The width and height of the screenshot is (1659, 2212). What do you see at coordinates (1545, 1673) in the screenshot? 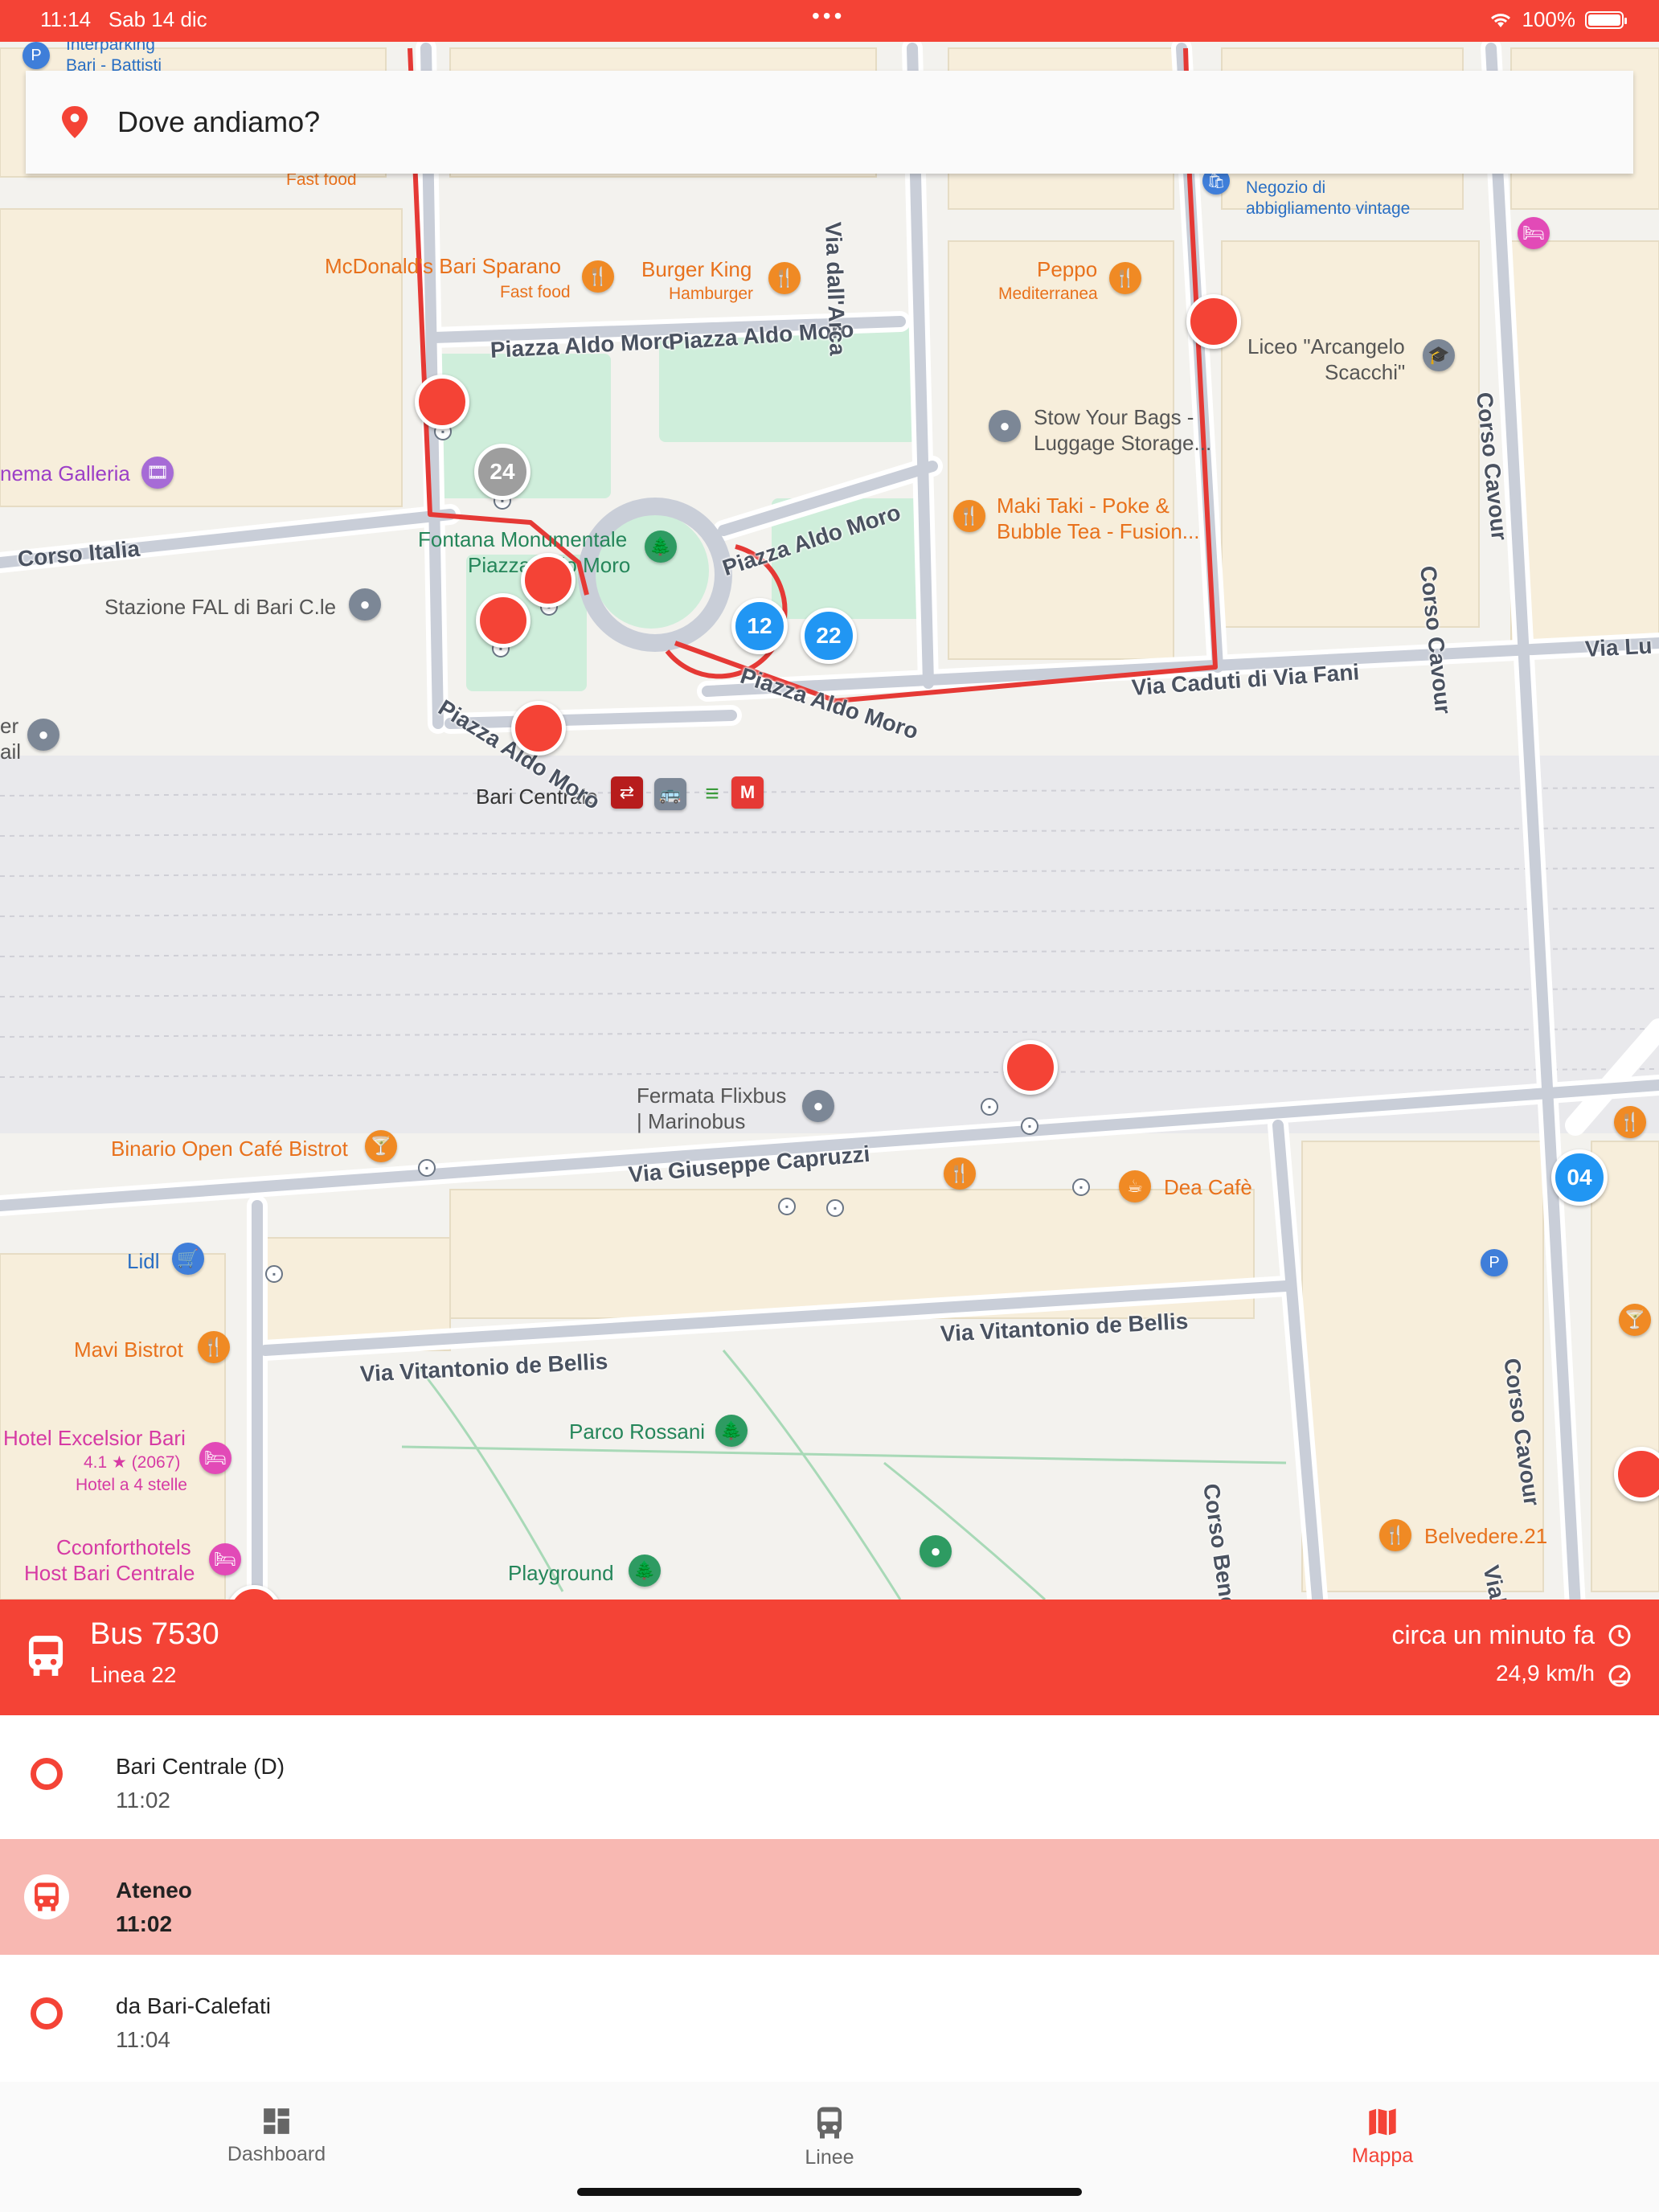
I see `bus-speed: 24,9 km/h` at bounding box center [1545, 1673].